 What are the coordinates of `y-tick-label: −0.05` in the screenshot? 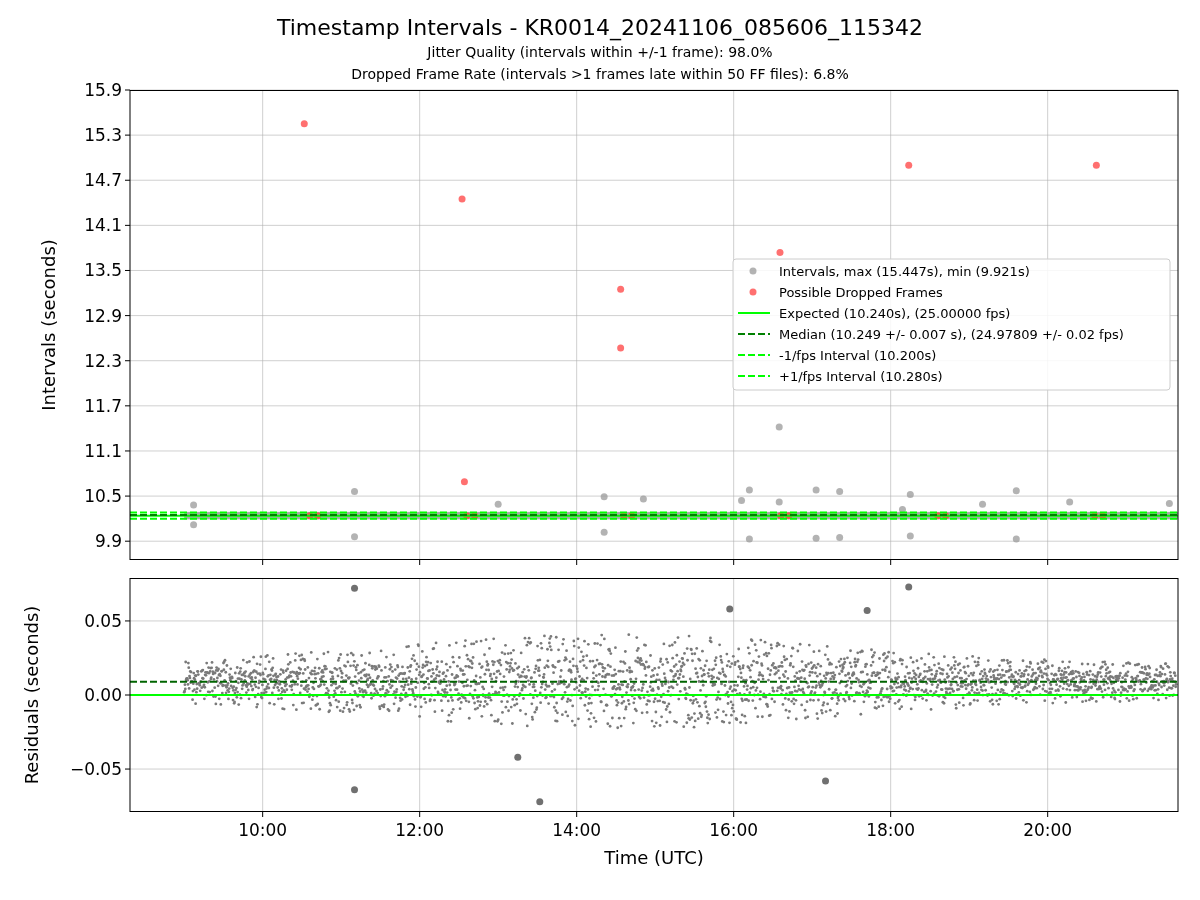 It's located at (95, 769).